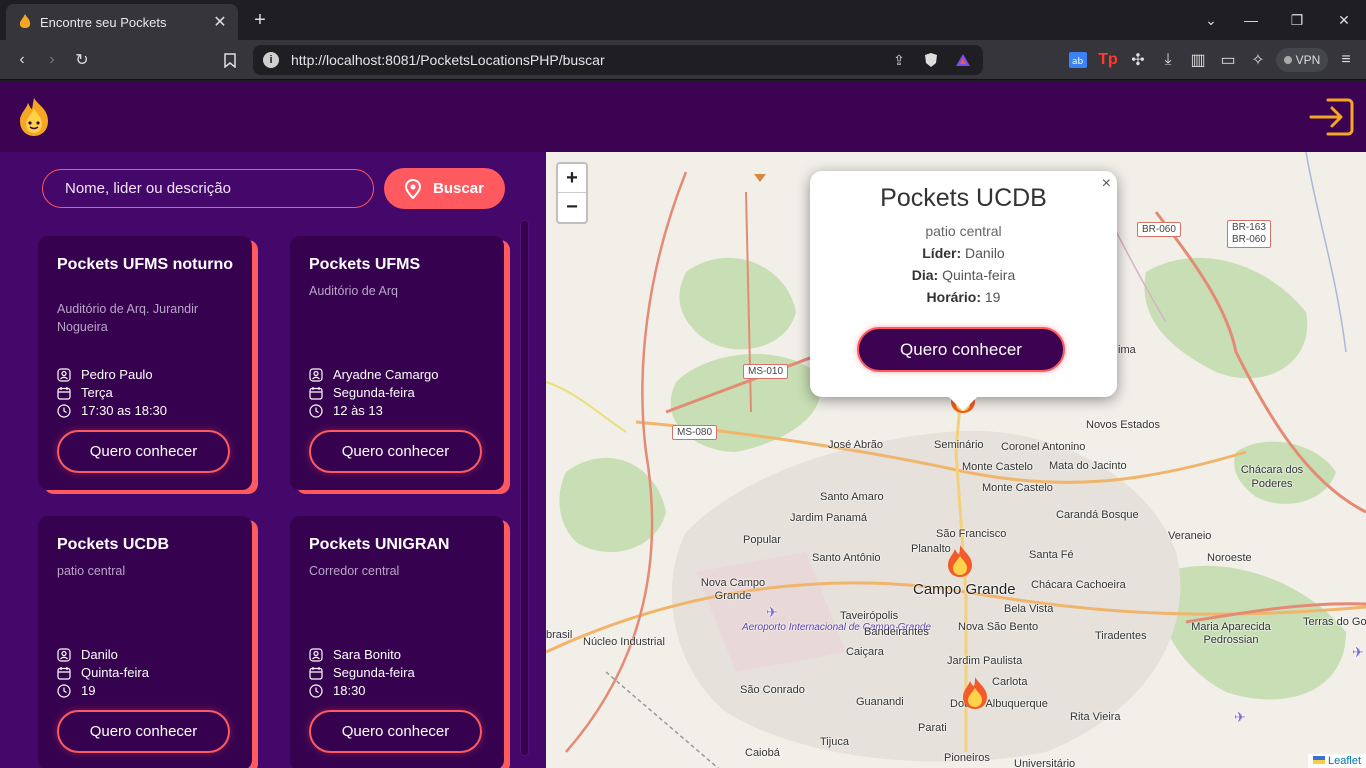 The width and height of the screenshot is (1366, 768). Describe the element at coordinates (925, 275) in the screenshot. I see `popup-day-label: Dia:` at that location.